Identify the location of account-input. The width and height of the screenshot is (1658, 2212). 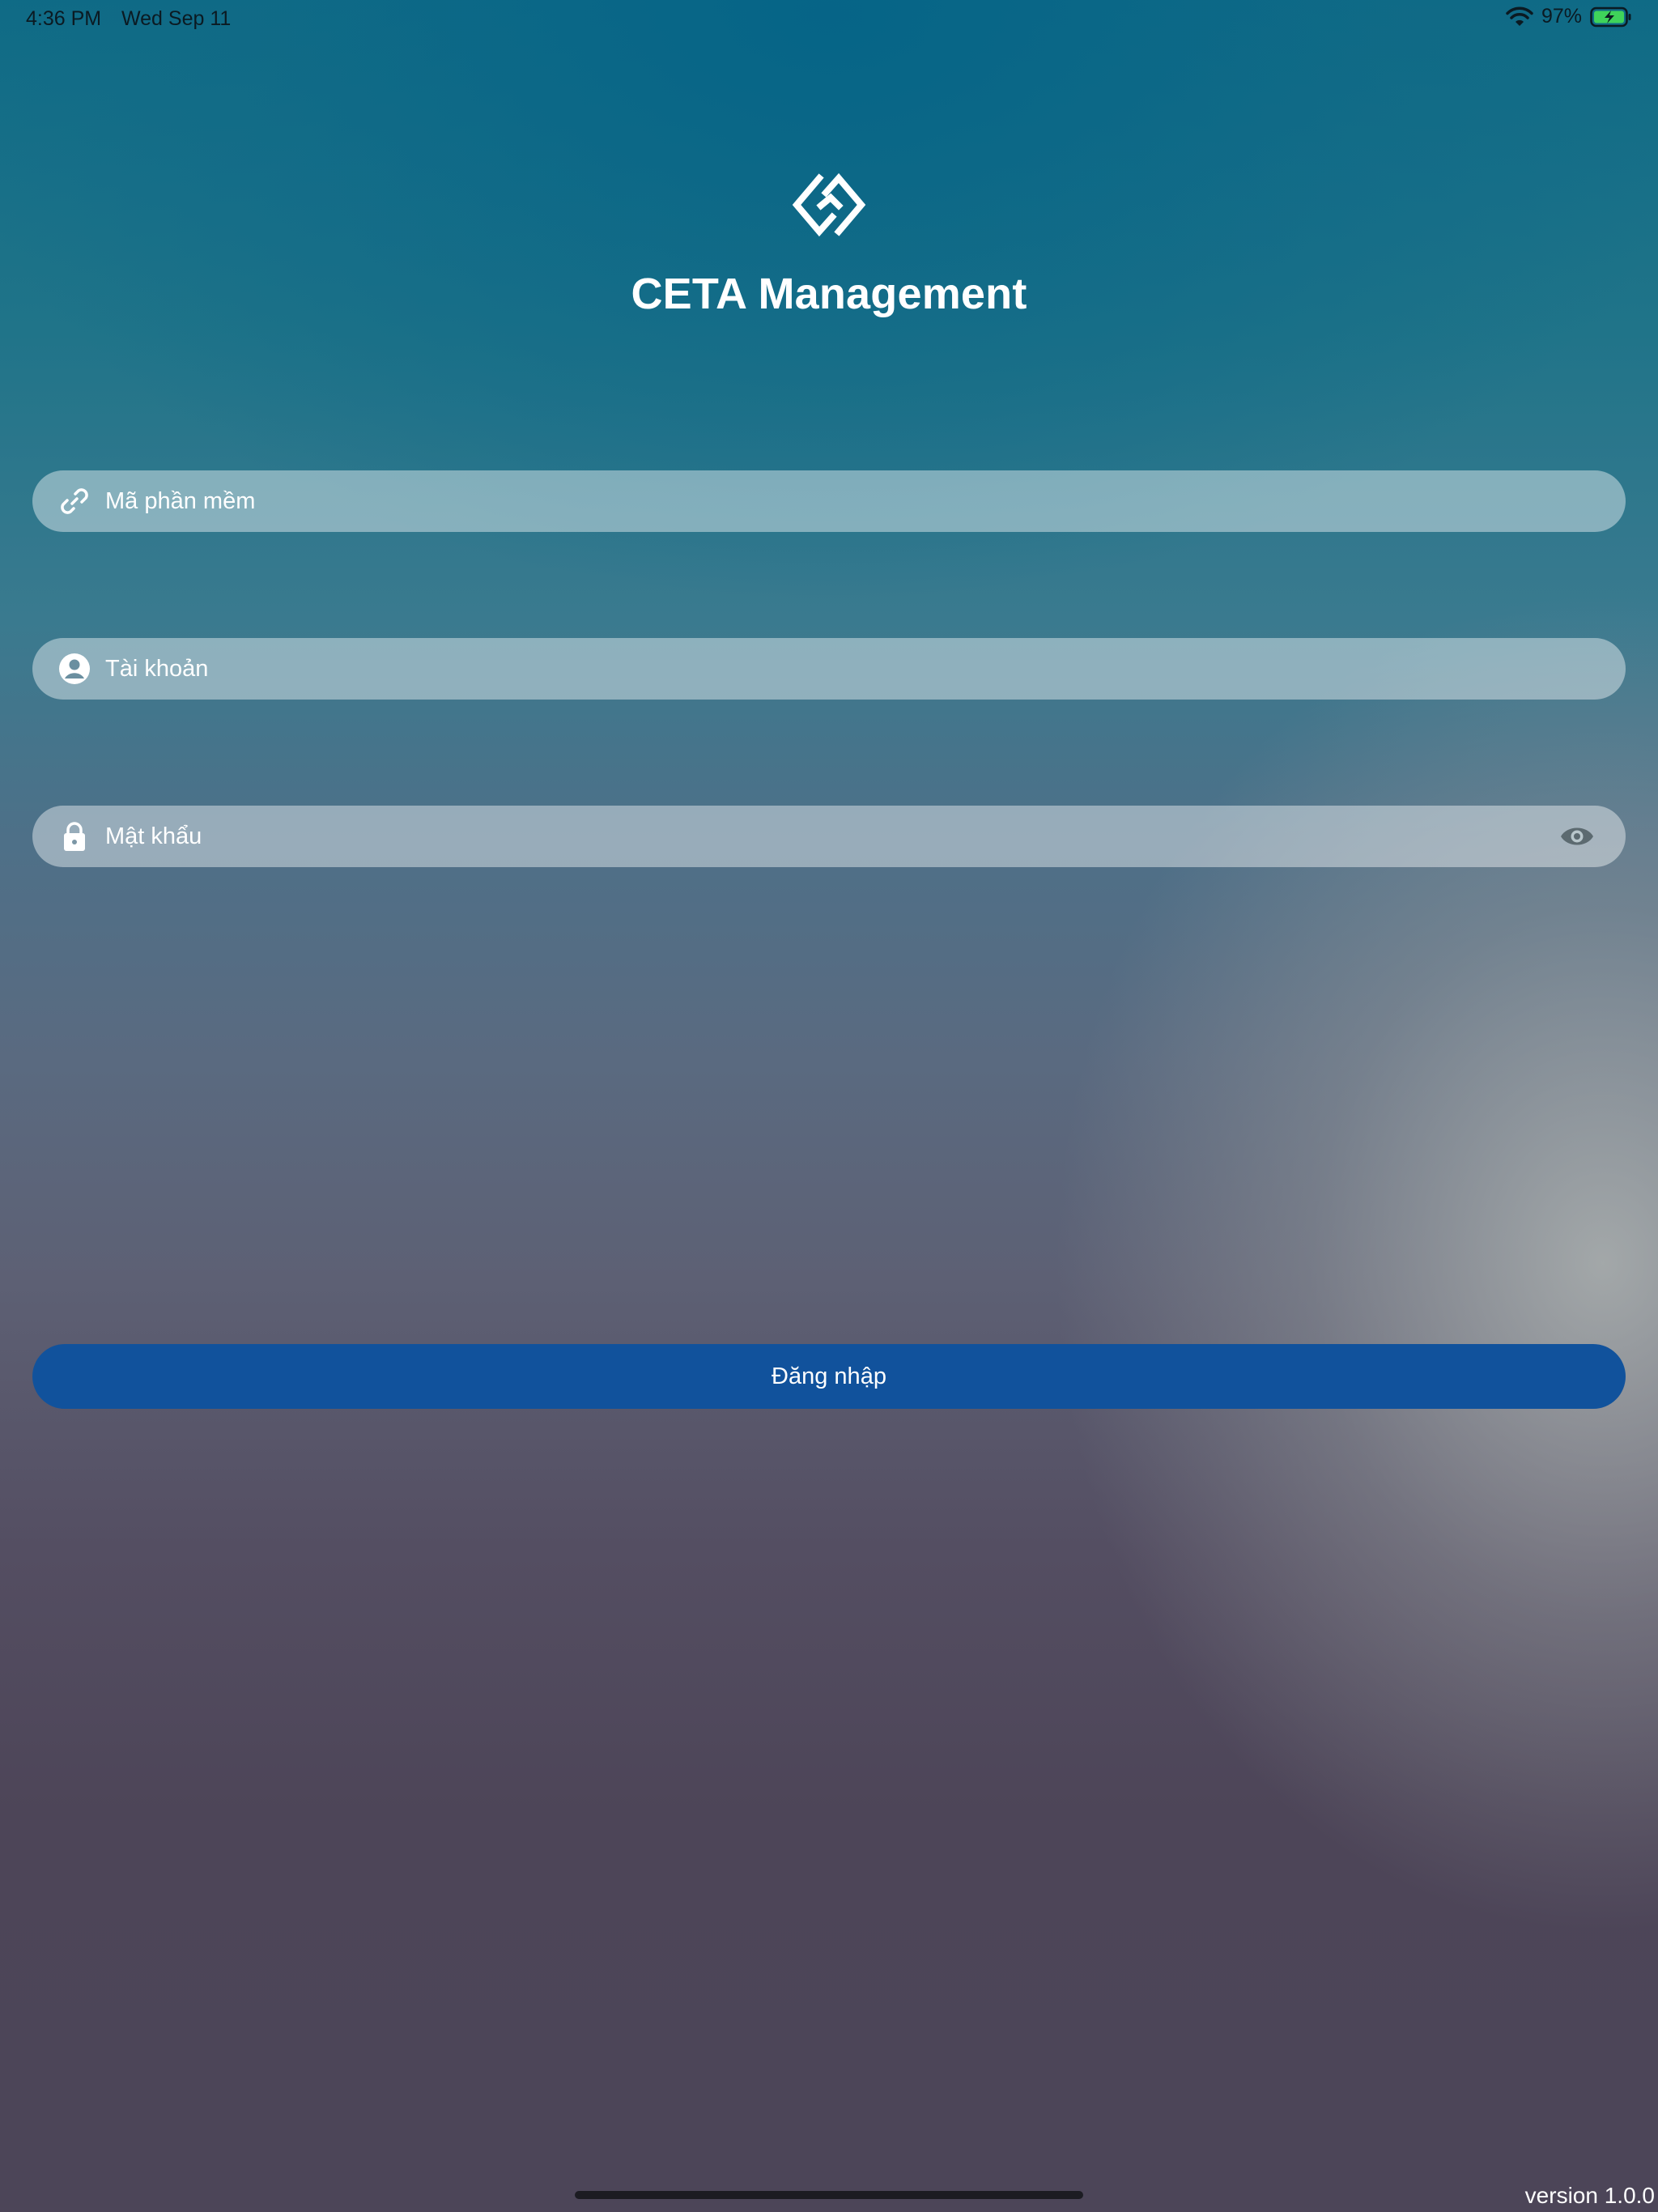
(817, 669).